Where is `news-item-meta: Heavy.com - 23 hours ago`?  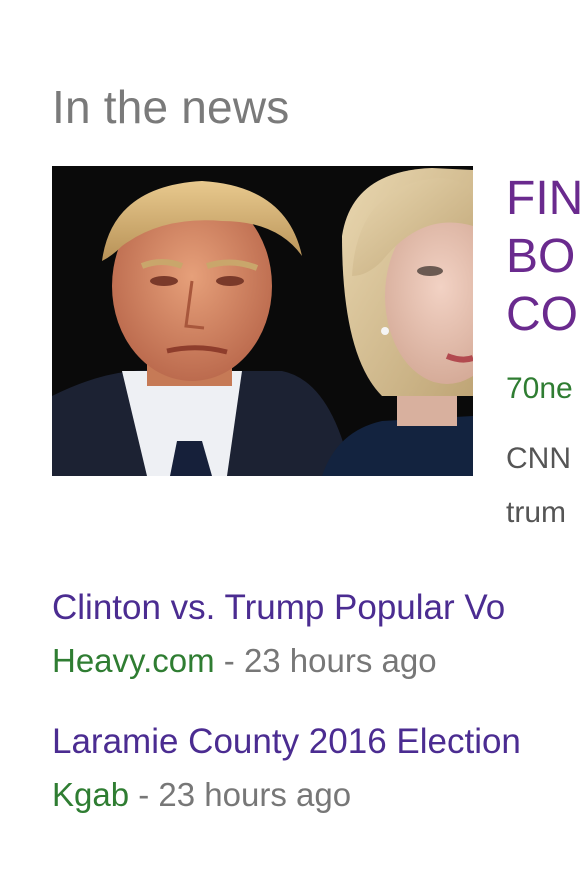 news-item-meta: Heavy.com - 23 hours ago is located at coordinates (318, 661).